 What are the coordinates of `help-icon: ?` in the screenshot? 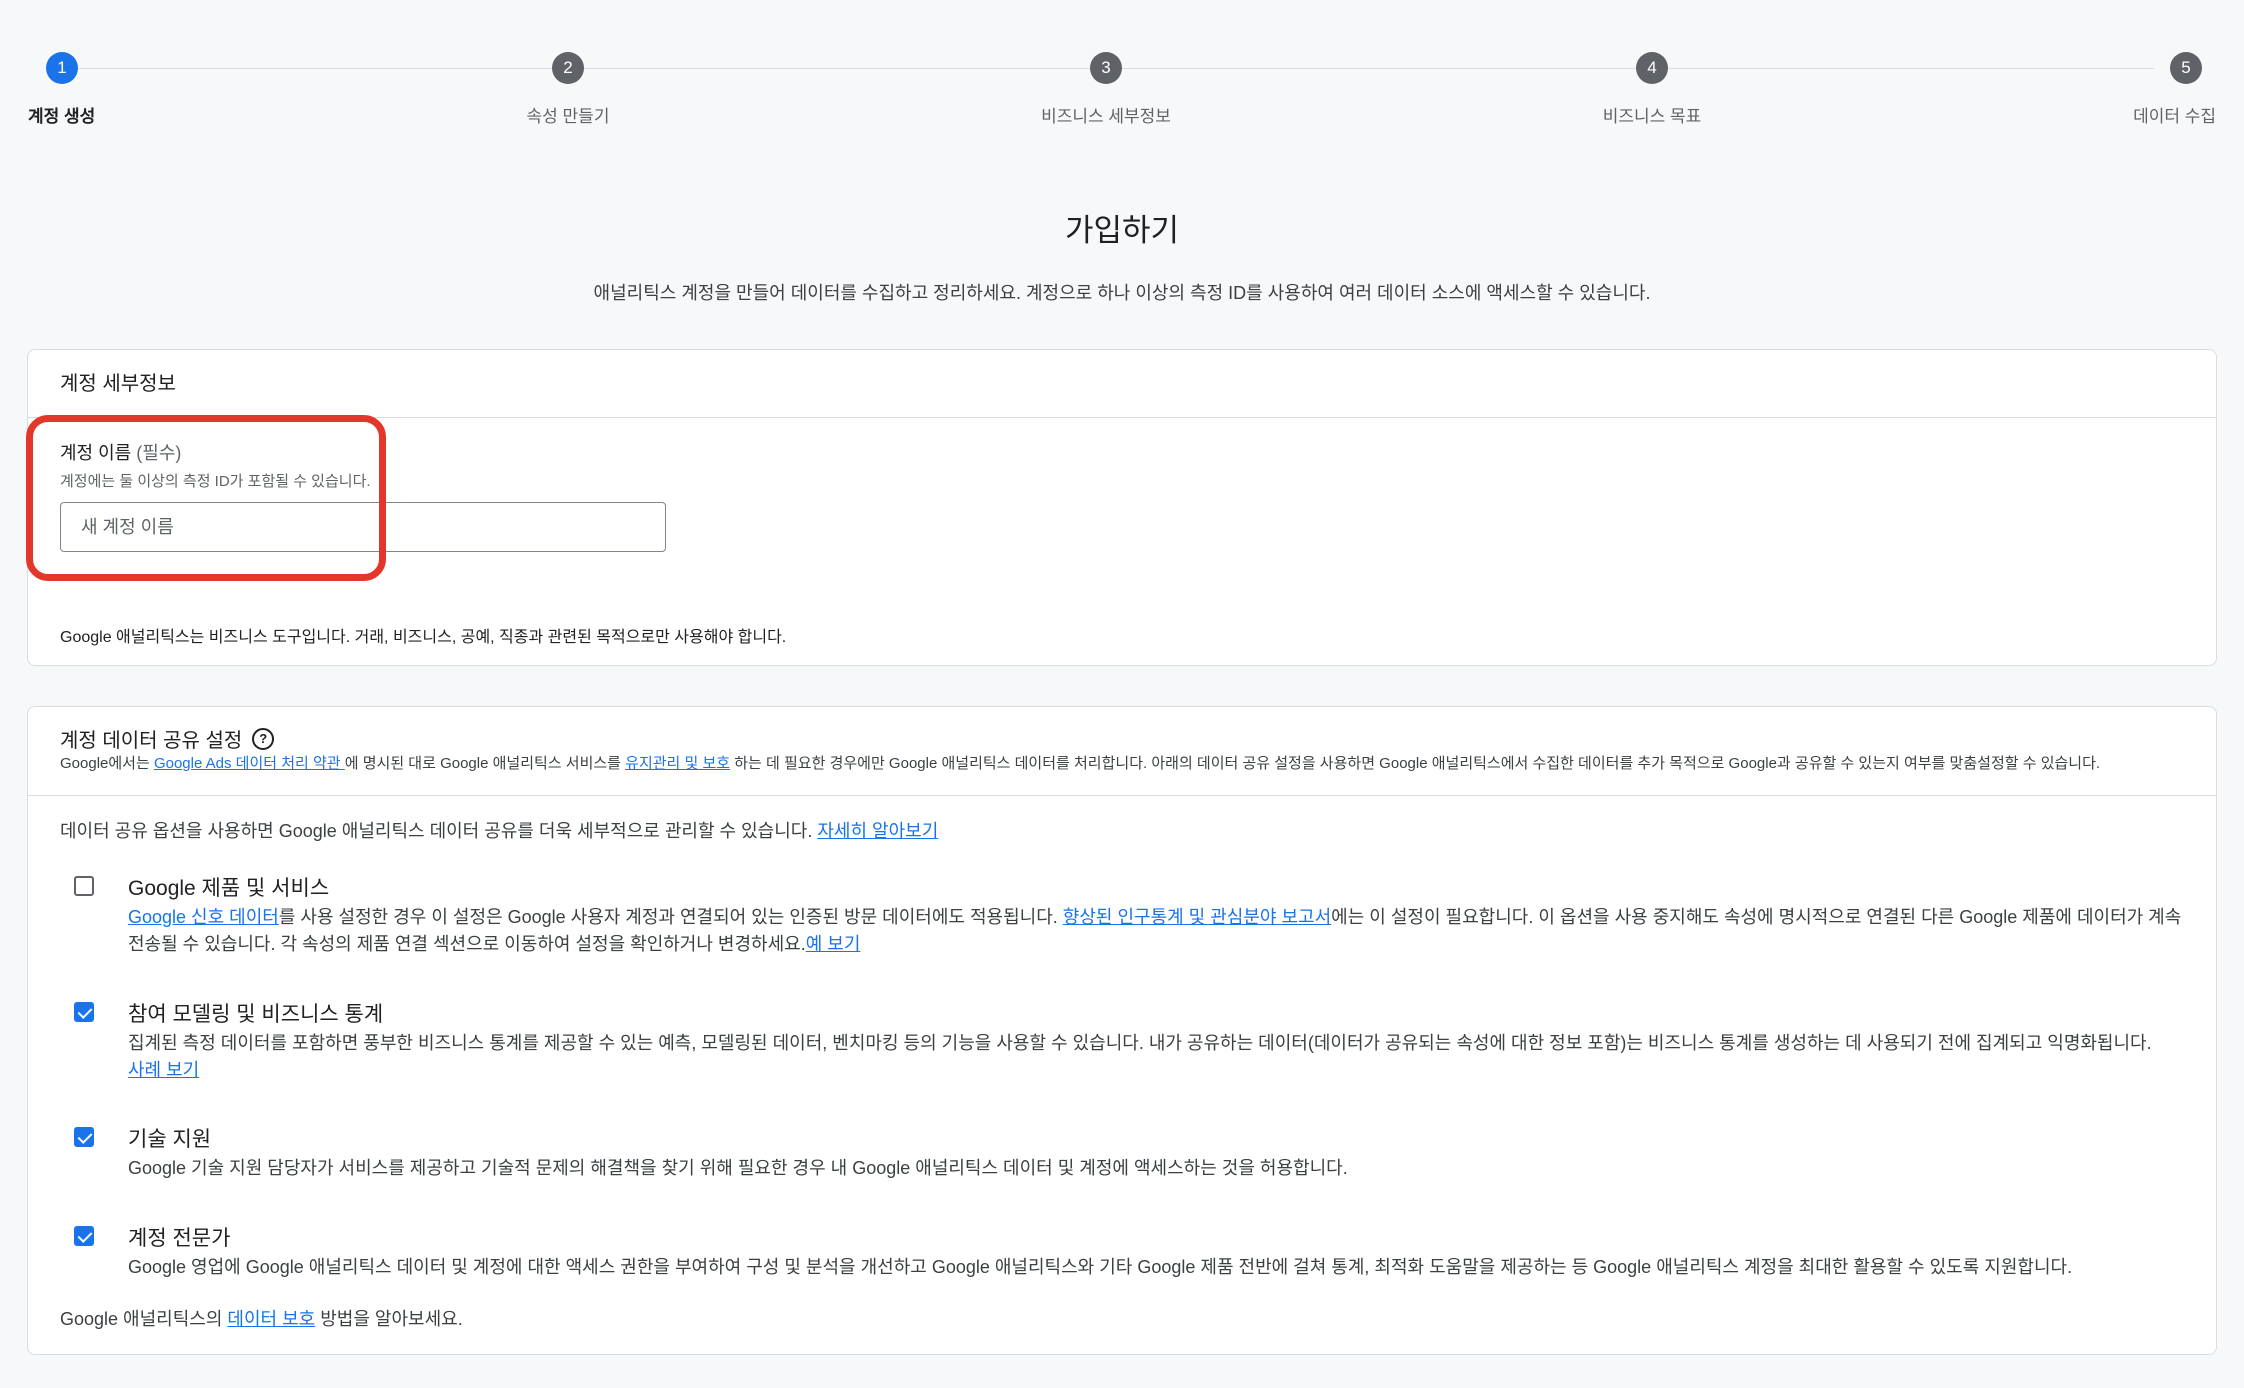 It's located at (263, 738).